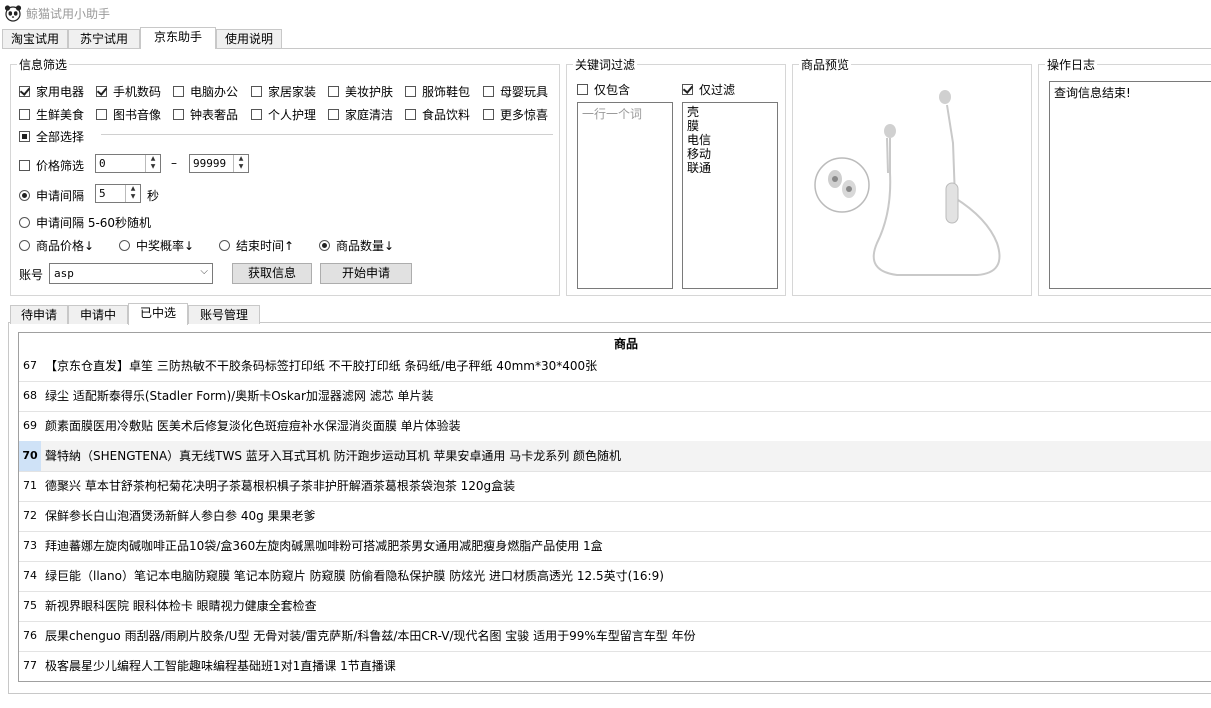  Describe the element at coordinates (730, 195) in the screenshot. I see `filter-words-textarea: 壳 膜 电信 移动 联通` at that location.